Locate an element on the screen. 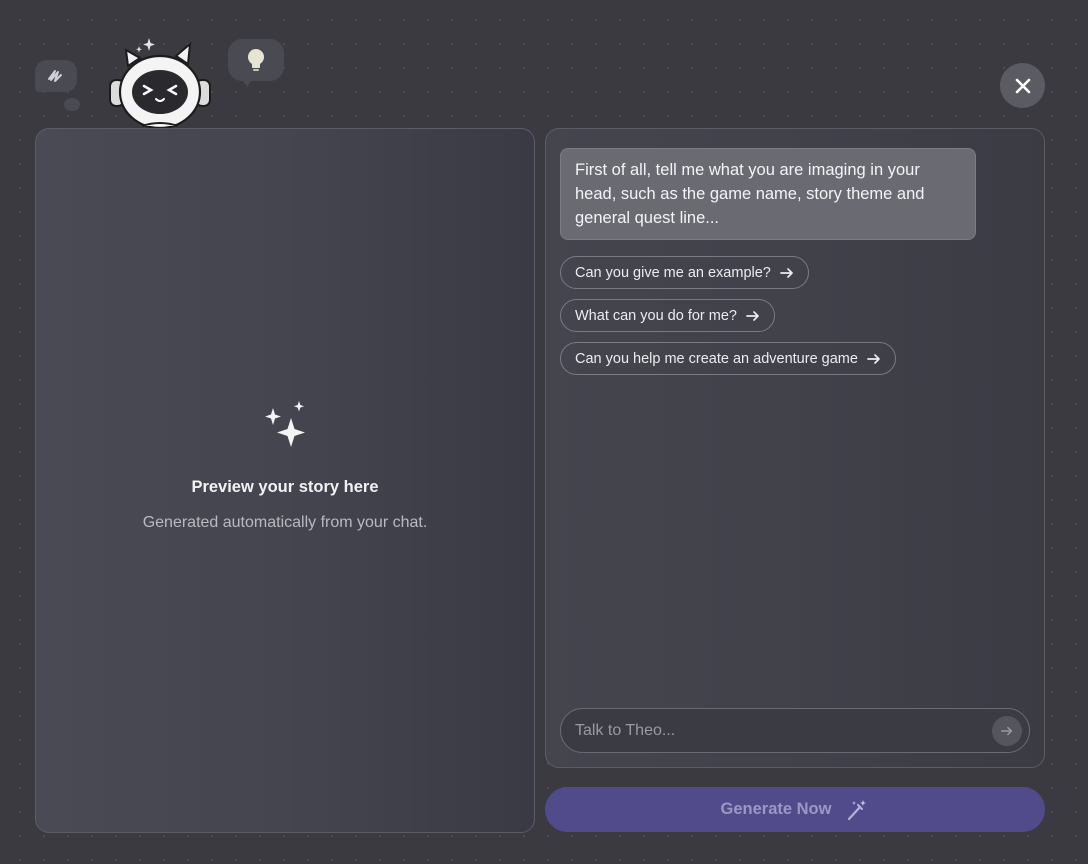  scribble-icon is located at coordinates (55, 76).